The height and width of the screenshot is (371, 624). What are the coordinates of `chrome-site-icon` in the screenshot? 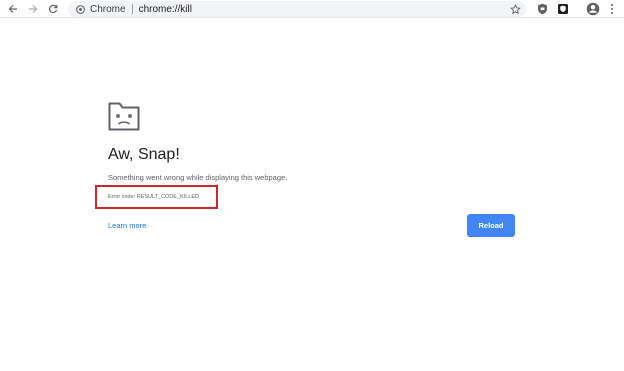 It's located at (80, 9).